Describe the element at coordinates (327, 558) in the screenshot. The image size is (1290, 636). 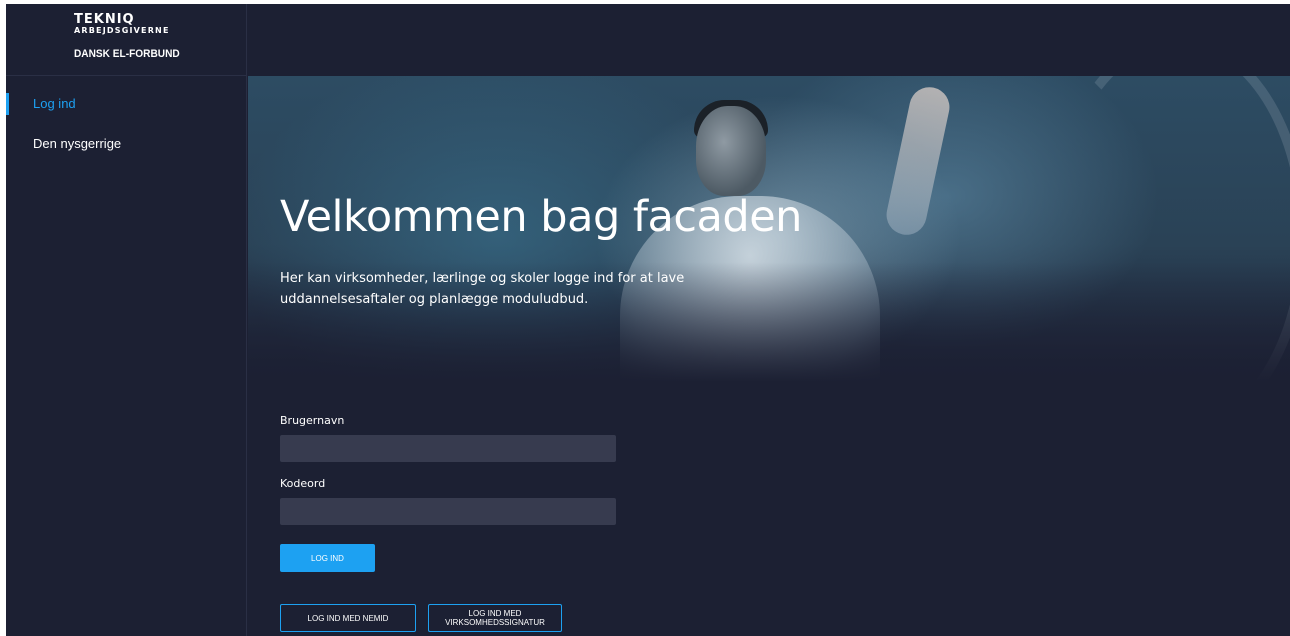
I see `login-button: LOG IND` at that location.